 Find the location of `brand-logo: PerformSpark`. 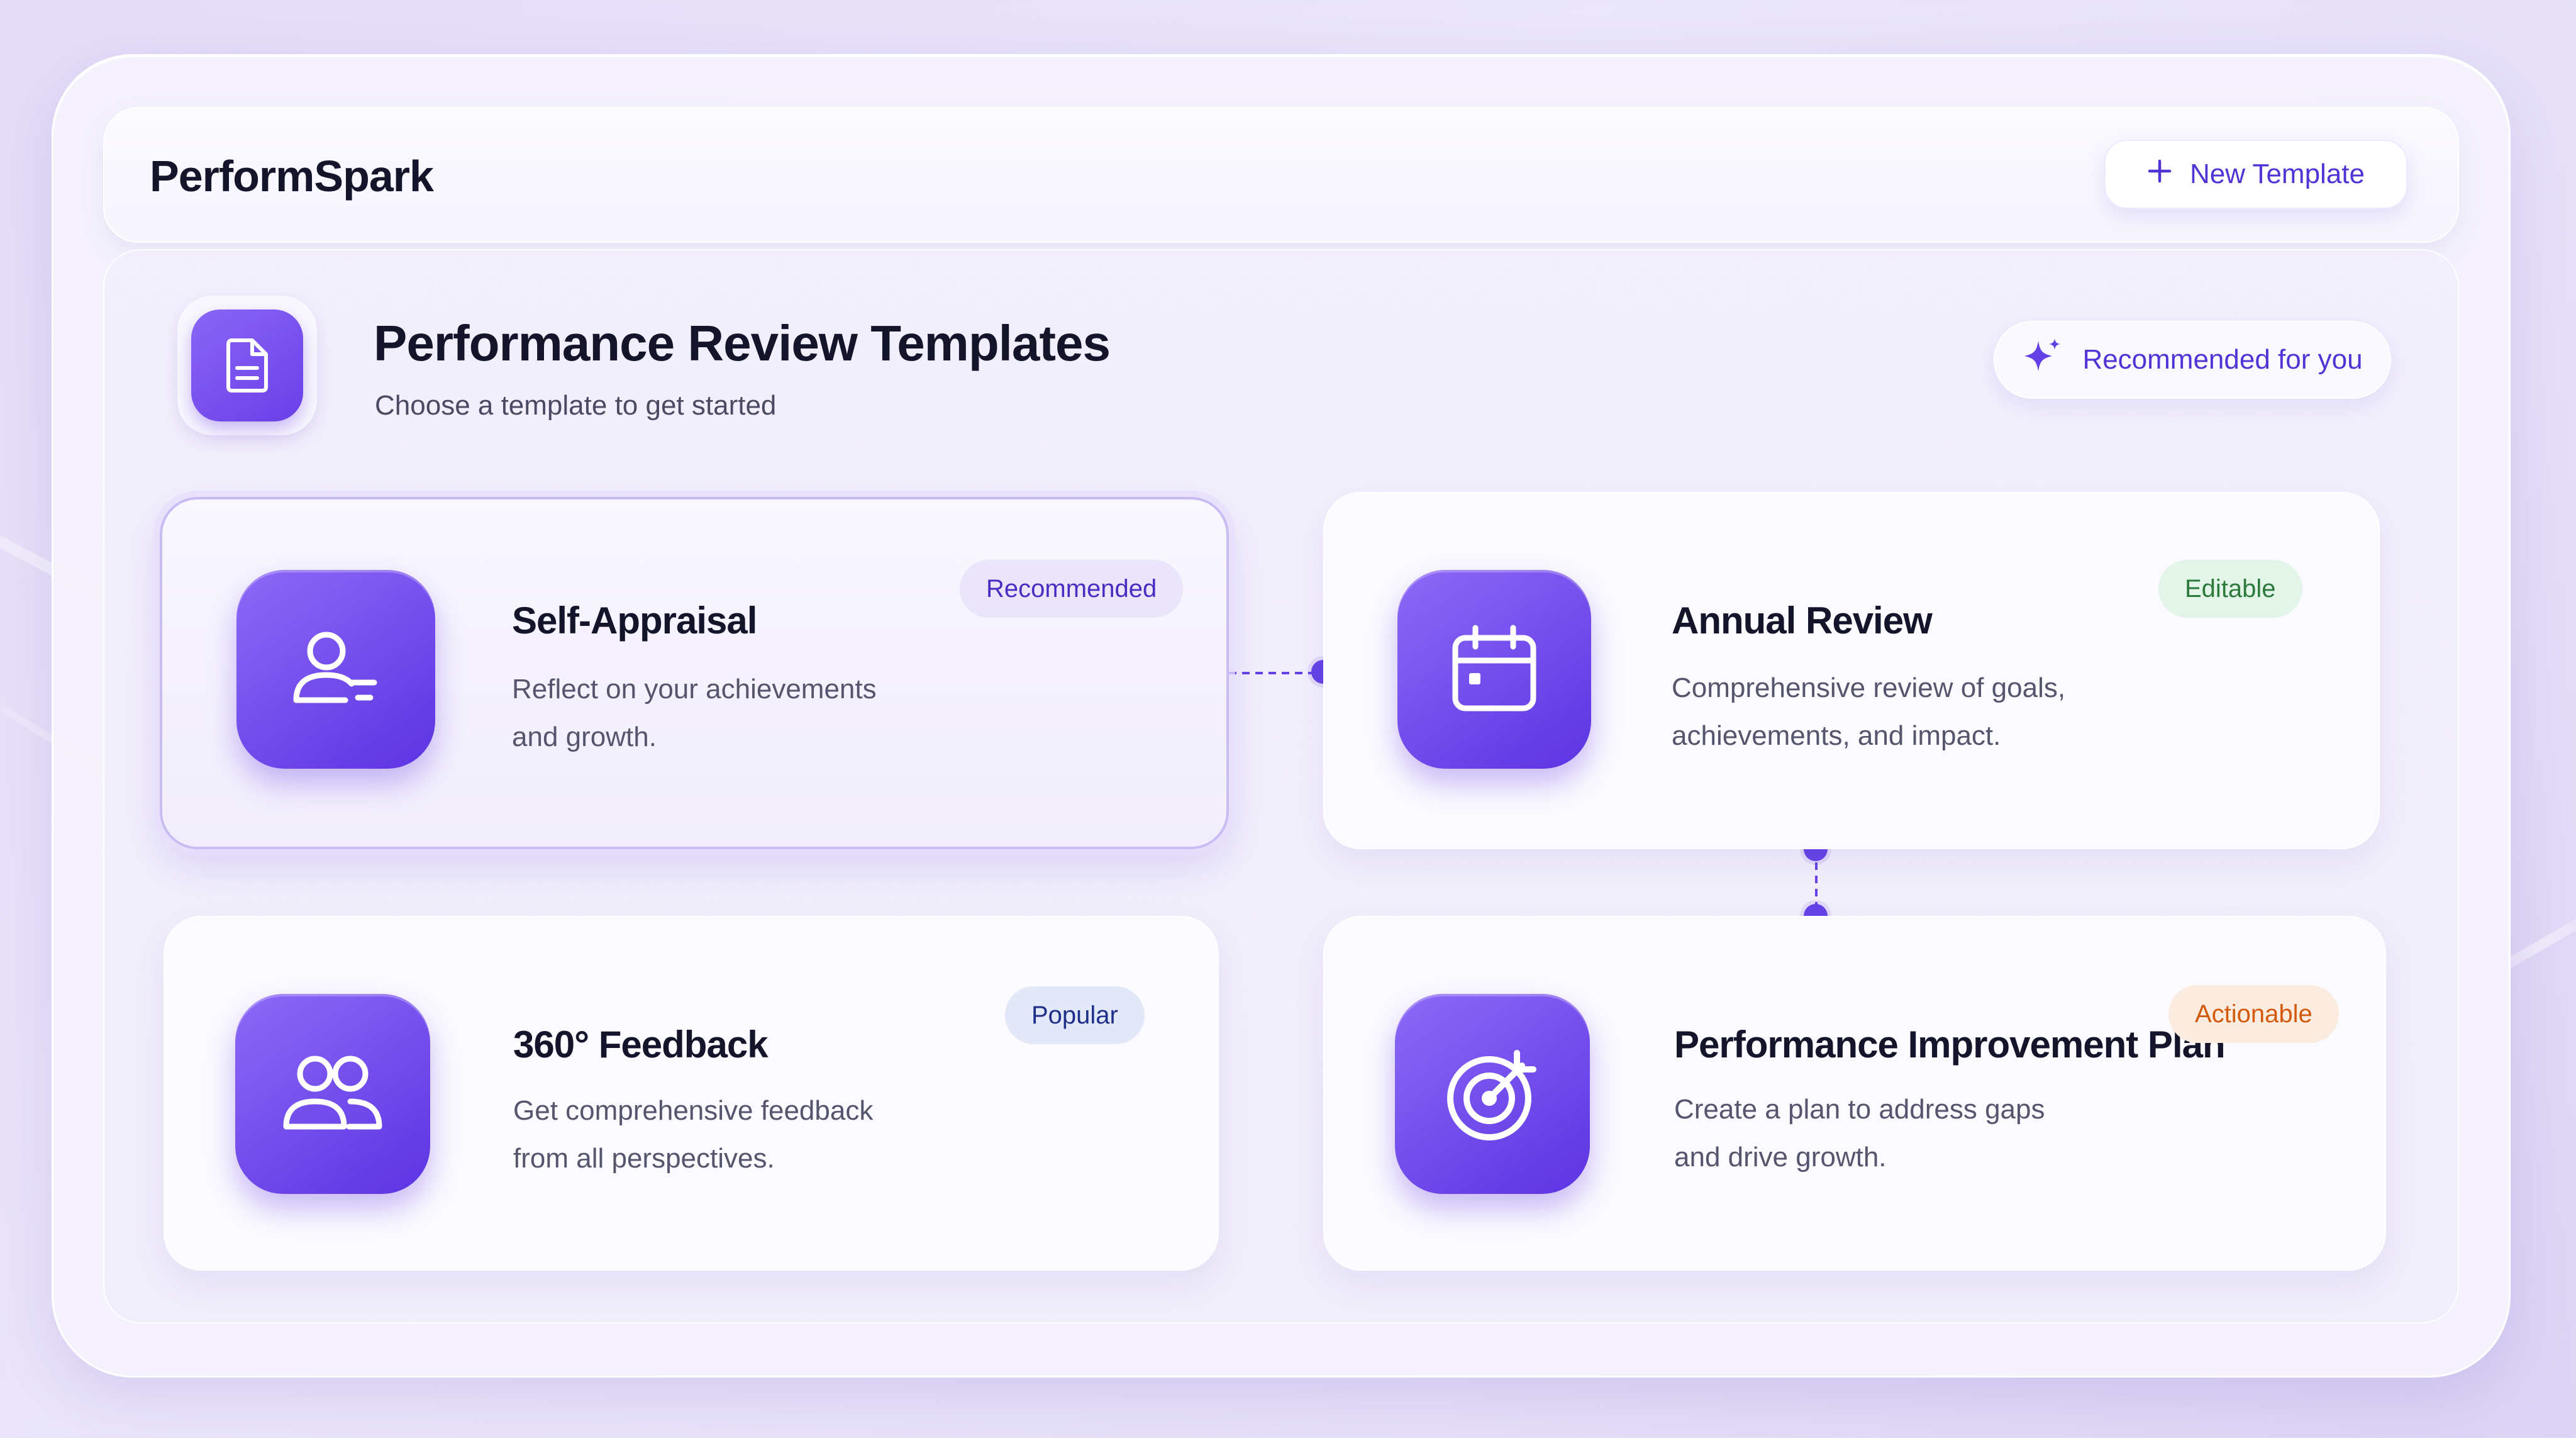

brand-logo: PerformSpark is located at coordinates (292, 176).